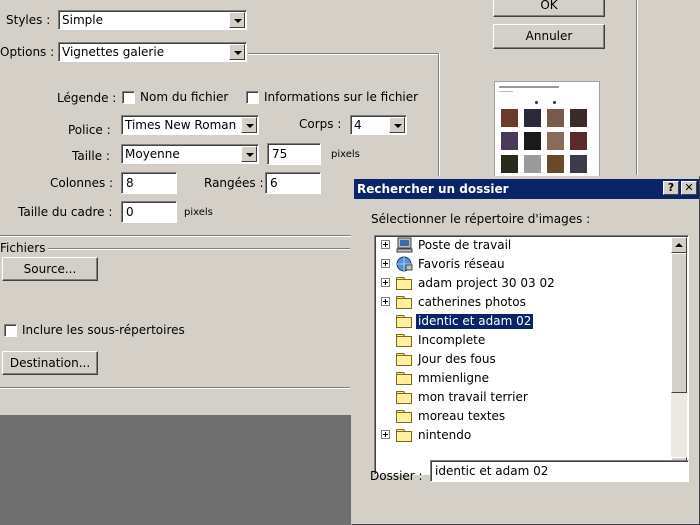 The image size is (700, 525). What do you see at coordinates (344, 54) in the screenshot?
I see `options-groupbox-top` at bounding box center [344, 54].